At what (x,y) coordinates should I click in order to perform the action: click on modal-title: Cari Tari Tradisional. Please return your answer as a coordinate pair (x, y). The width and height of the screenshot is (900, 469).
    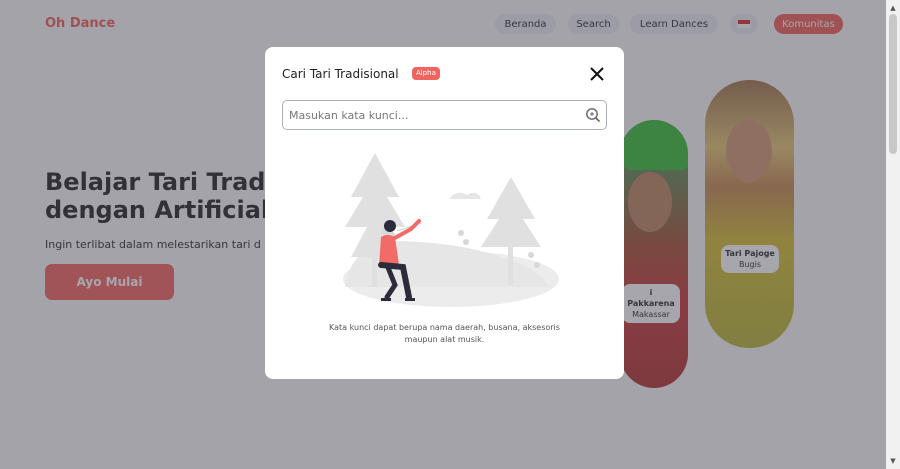
    Looking at the image, I should click on (340, 74).